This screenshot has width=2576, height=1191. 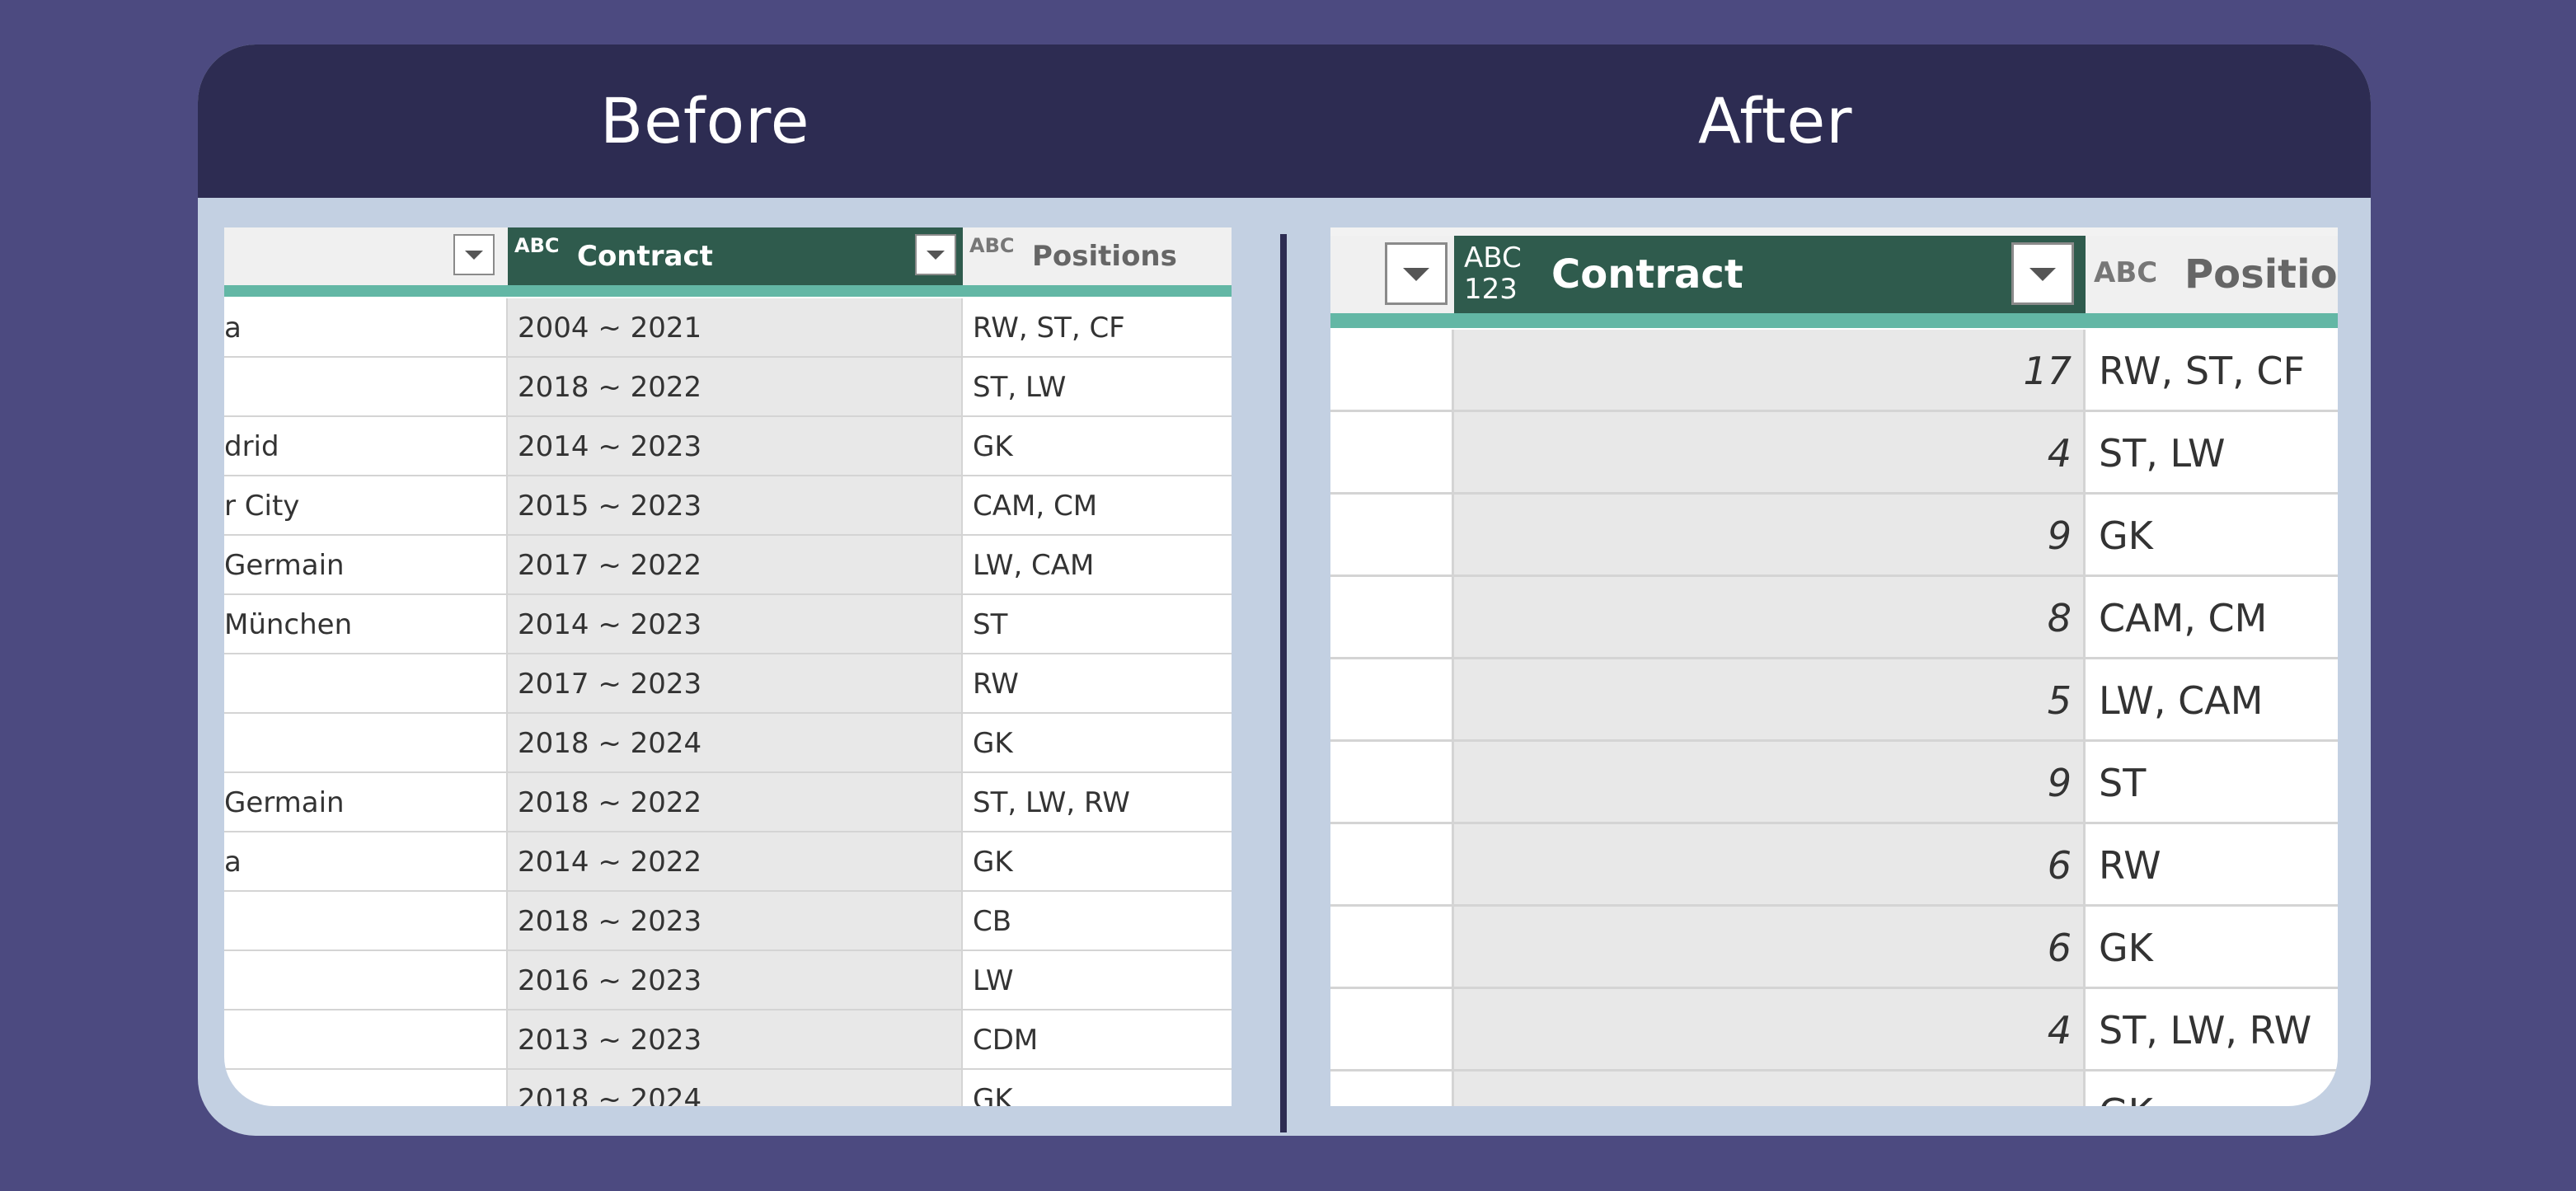 I want to click on any-type-icon-bottom: 123, so click(x=1491, y=289).